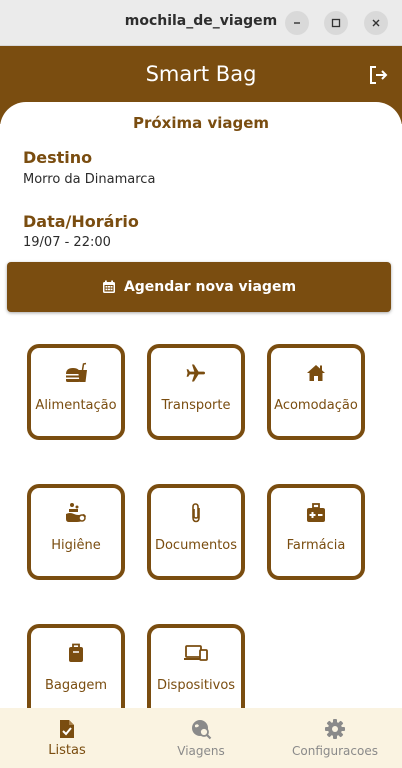 This screenshot has height=768, width=402. Describe the element at coordinates (202, 730) in the screenshot. I see `globe-search-icon` at that location.